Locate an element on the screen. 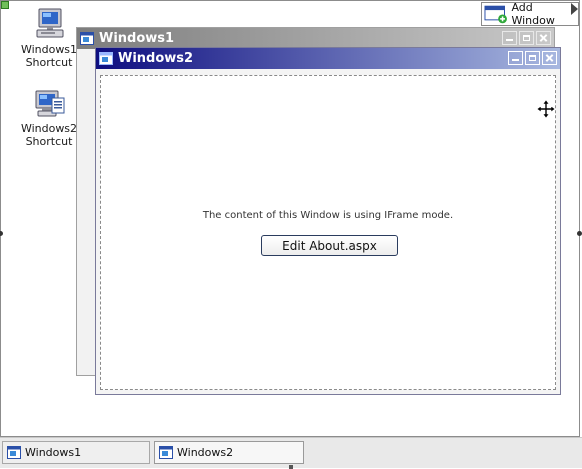  taskbar-item-windows1: Windows1 is located at coordinates (76, 452).